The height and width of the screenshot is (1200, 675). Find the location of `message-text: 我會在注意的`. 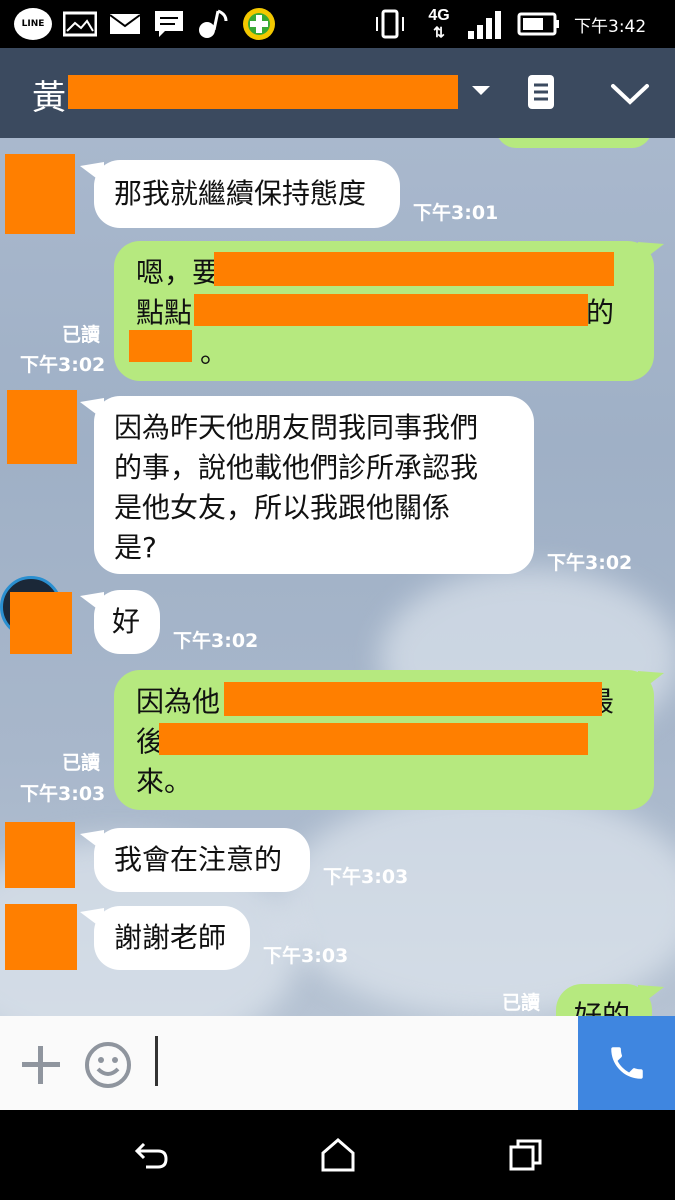

message-text: 我會在注意的 is located at coordinates (198, 859).